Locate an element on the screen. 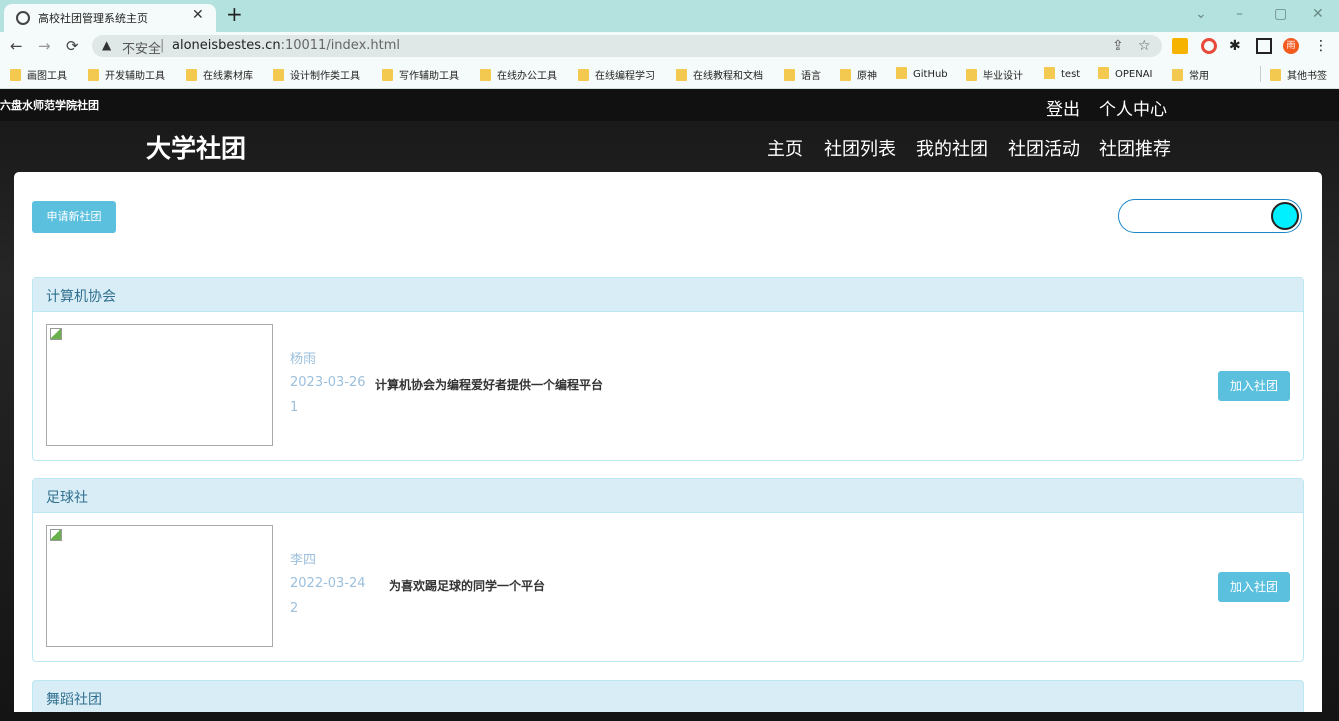  url-host: aloneisbestes.cn is located at coordinates (226, 45).